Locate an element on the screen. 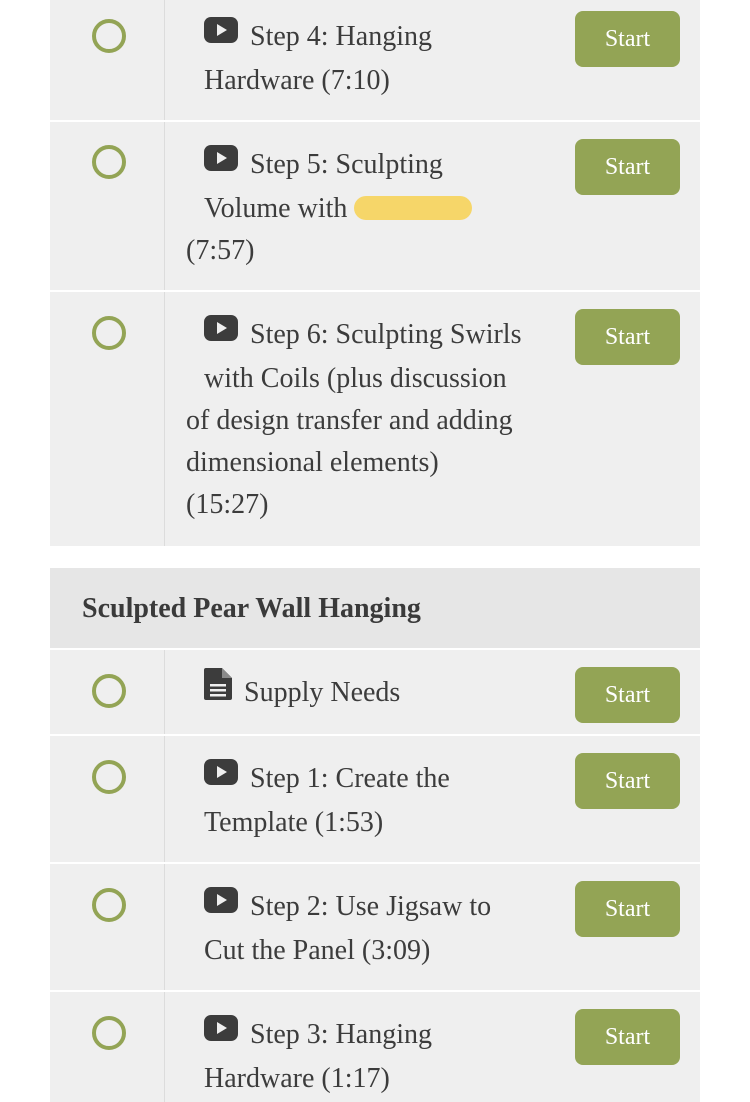  lesson-title-line: Volume with is located at coordinates (276, 208).